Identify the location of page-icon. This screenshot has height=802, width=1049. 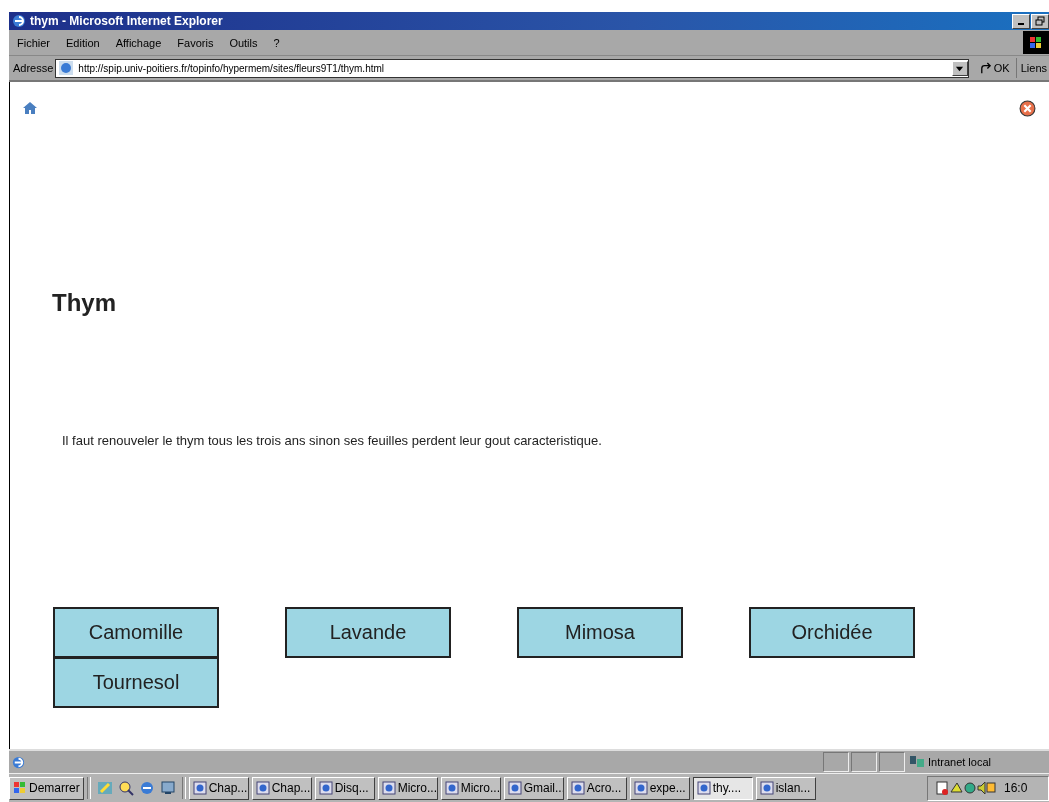
(66, 68).